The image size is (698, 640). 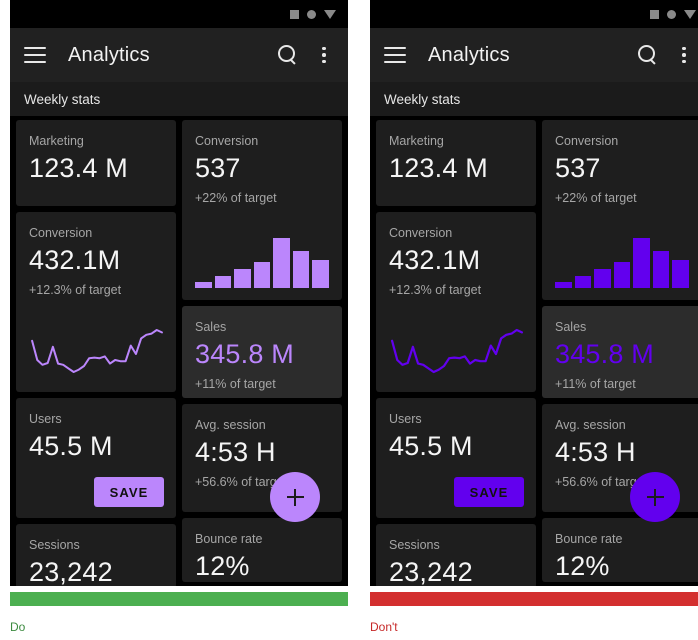 What do you see at coordinates (571, 327) in the screenshot?
I see `card-label: Sales` at bounding box center [571, 327].